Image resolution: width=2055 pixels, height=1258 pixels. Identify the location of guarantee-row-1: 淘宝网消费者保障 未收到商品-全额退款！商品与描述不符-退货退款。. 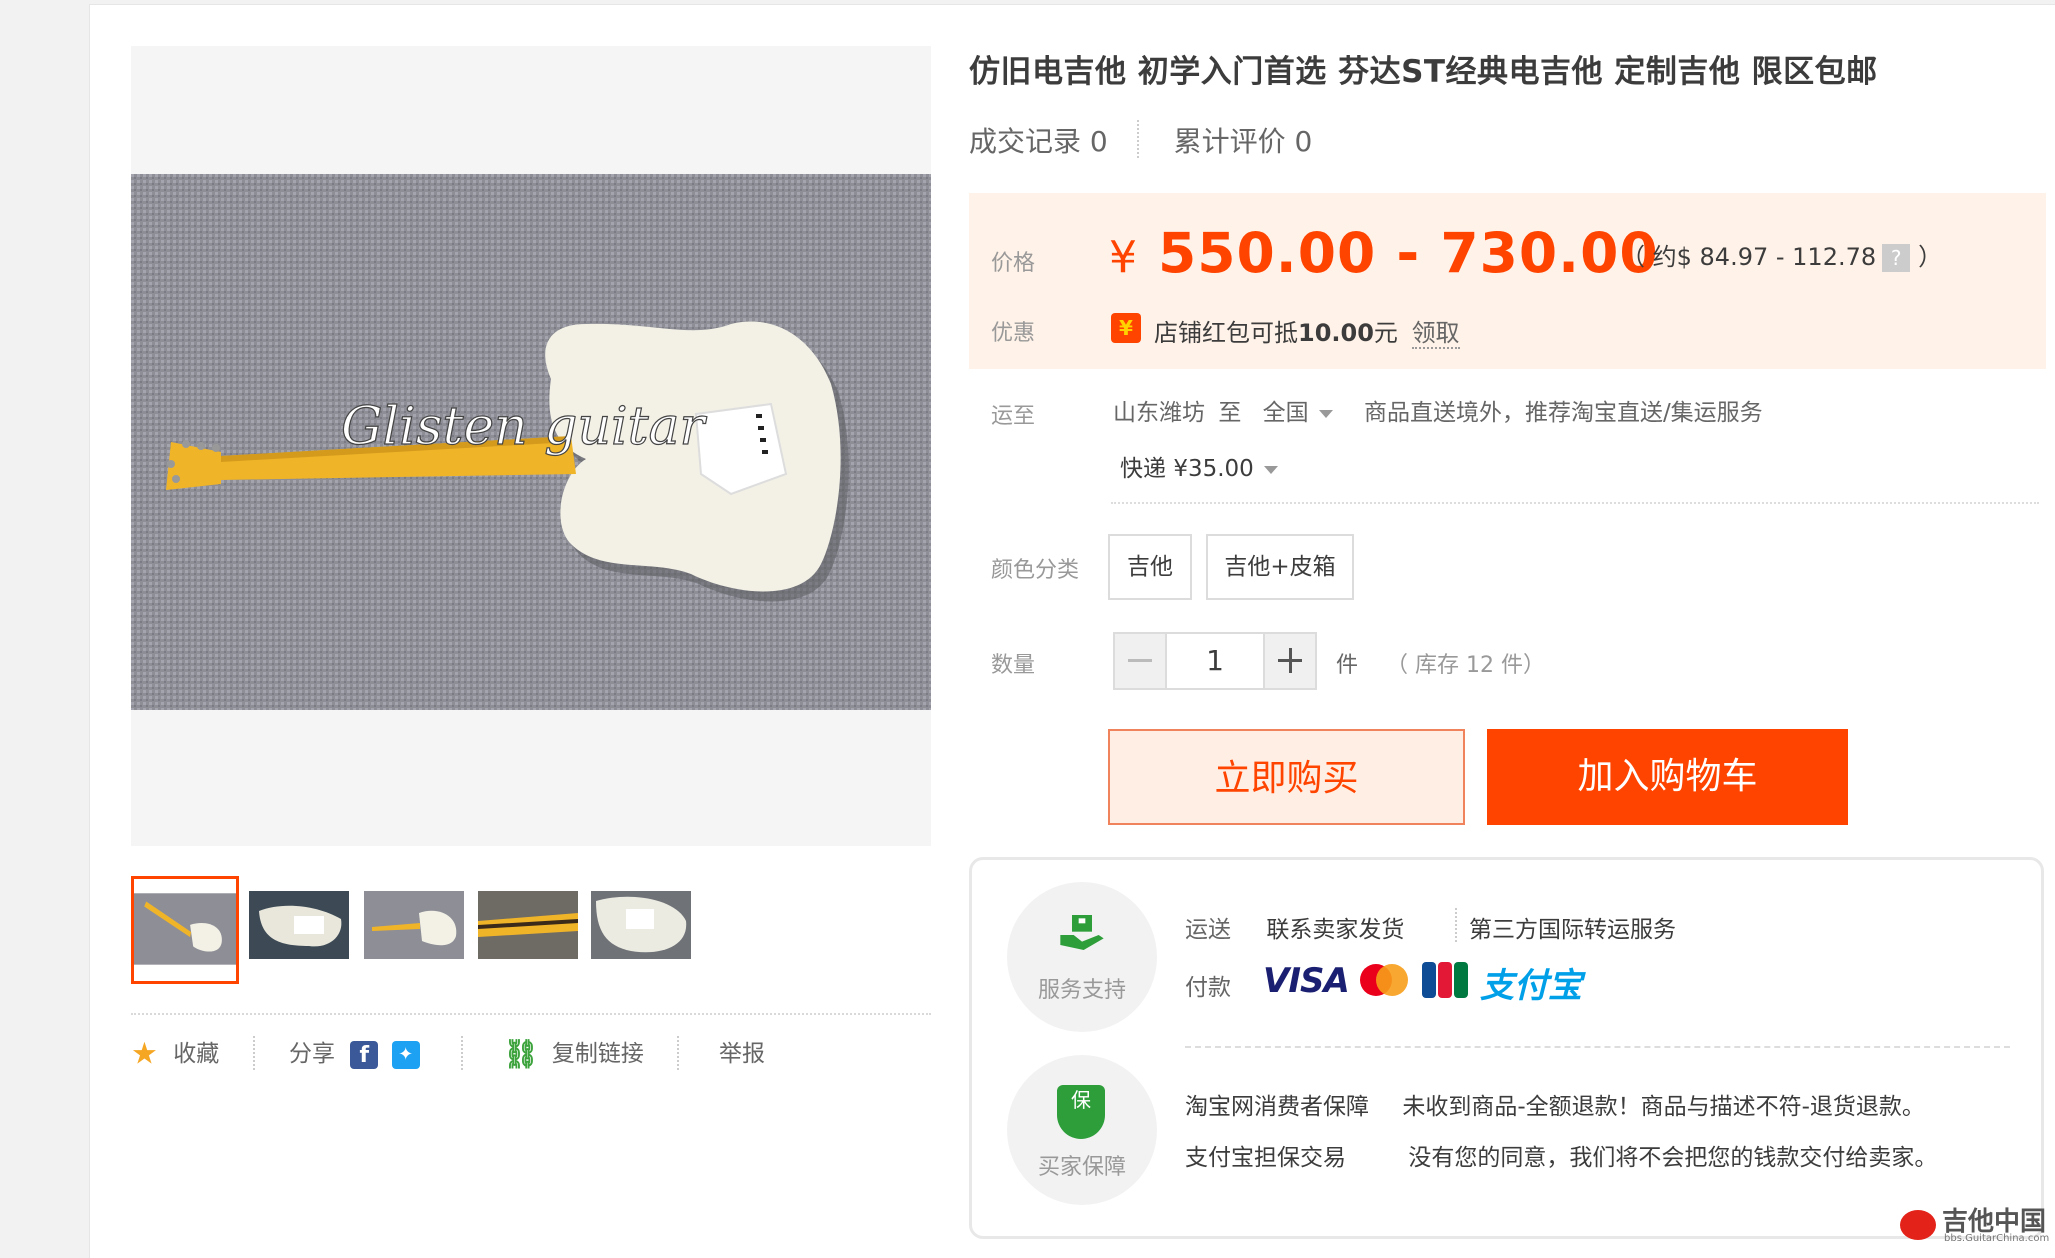
(1555, 1104).